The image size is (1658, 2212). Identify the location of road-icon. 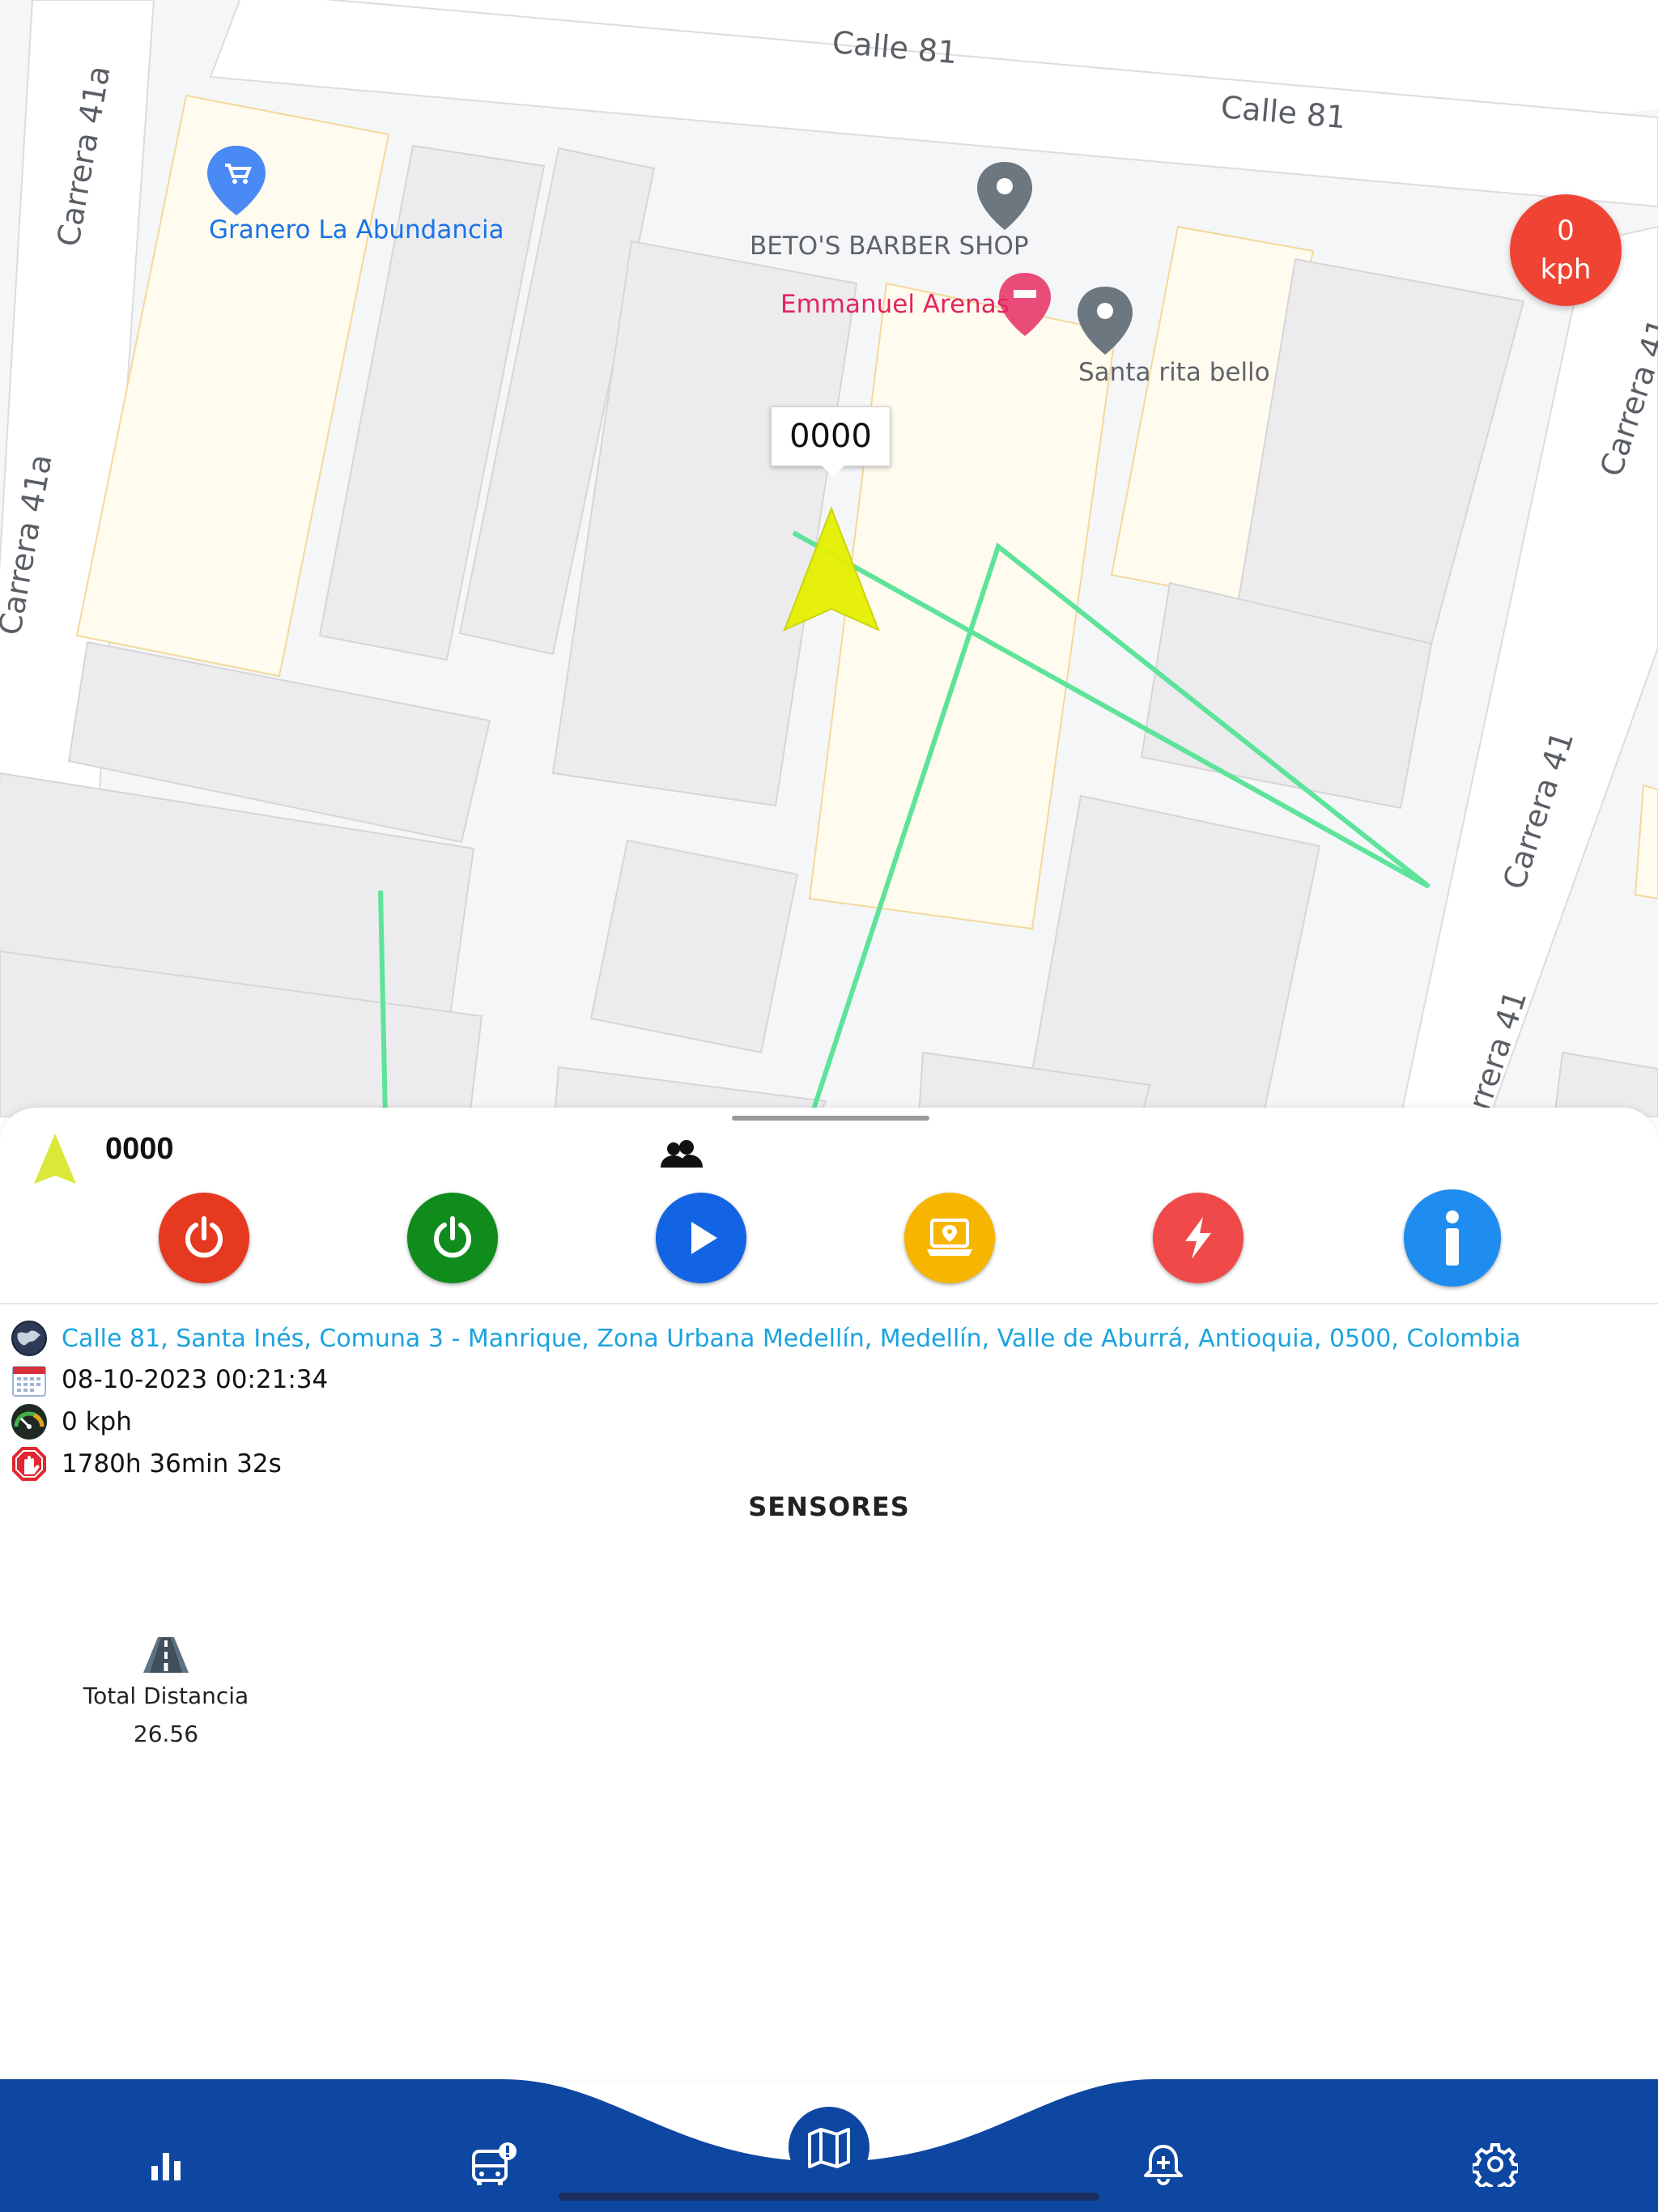
(166, 1655).